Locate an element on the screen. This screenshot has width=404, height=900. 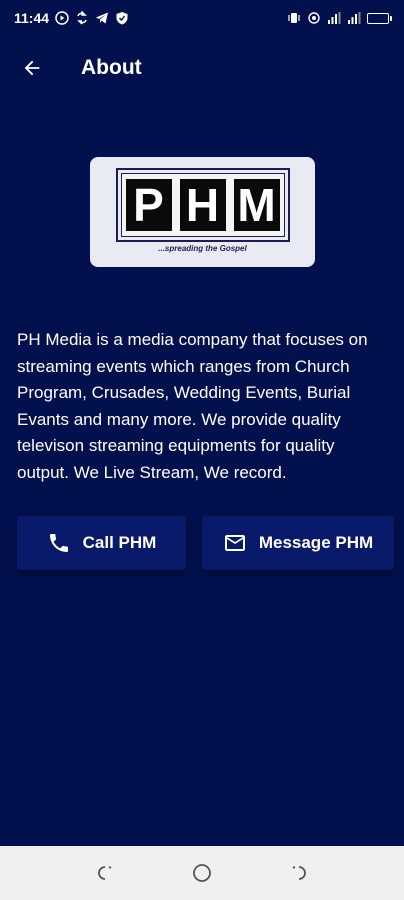
back-button is located at coordinates (32, 68).